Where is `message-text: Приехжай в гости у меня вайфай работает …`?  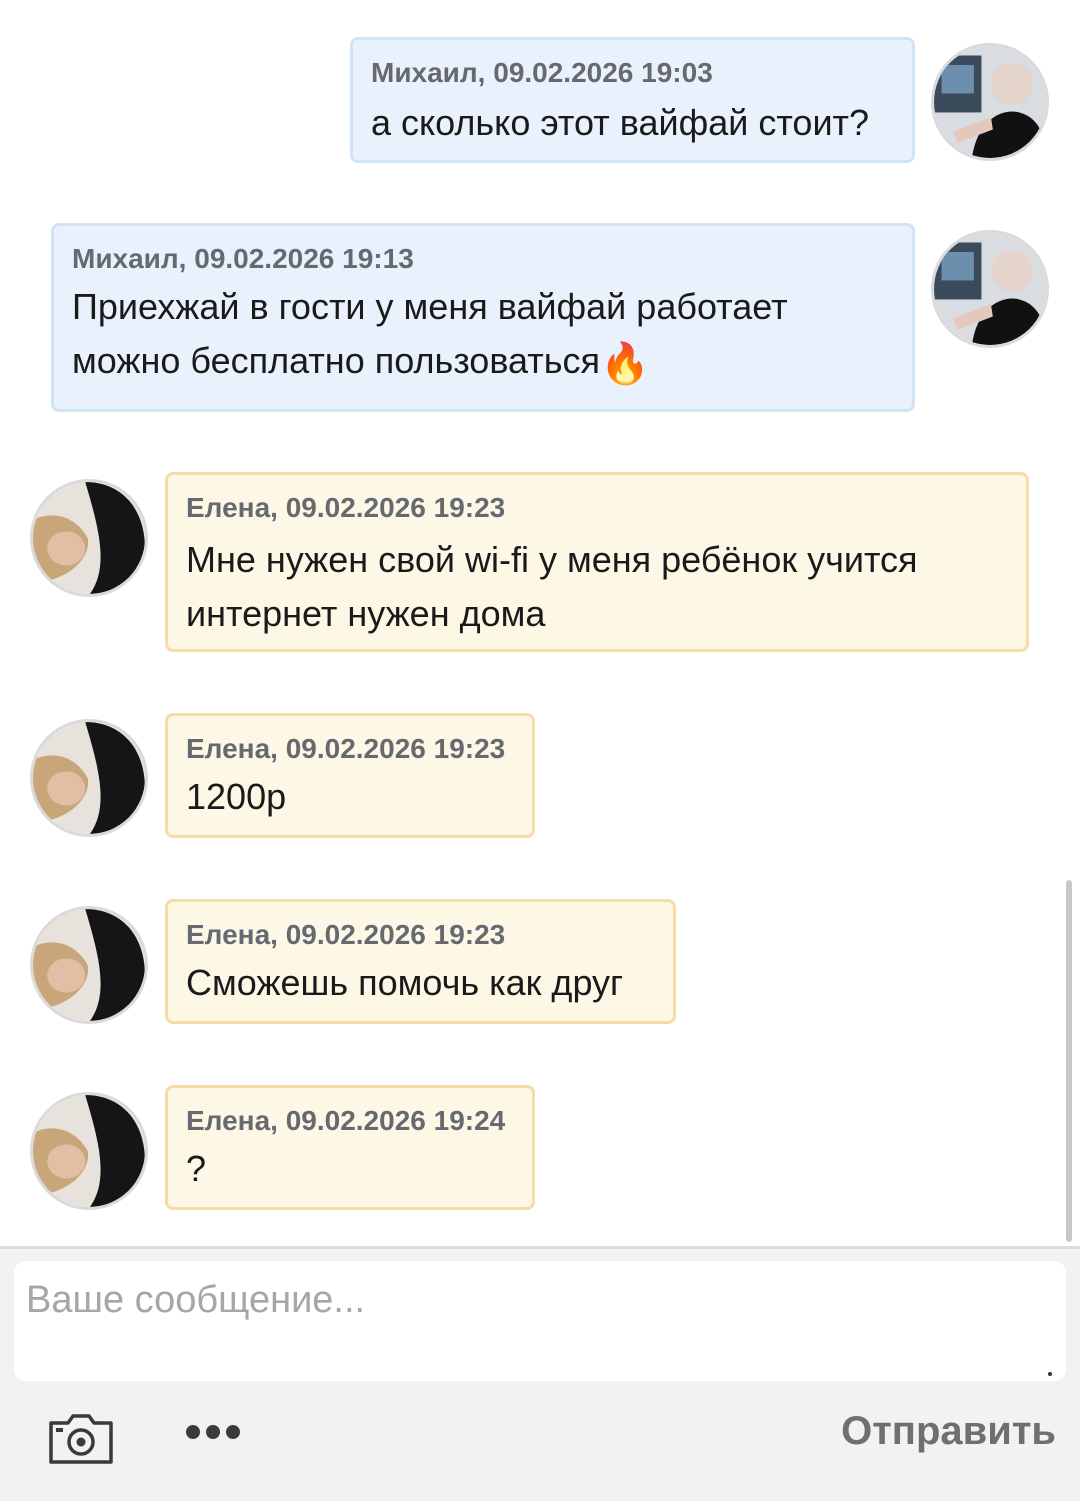
message-text: Приехжай в гости у меня вайфай работает … is located at coordinates (462, 335).